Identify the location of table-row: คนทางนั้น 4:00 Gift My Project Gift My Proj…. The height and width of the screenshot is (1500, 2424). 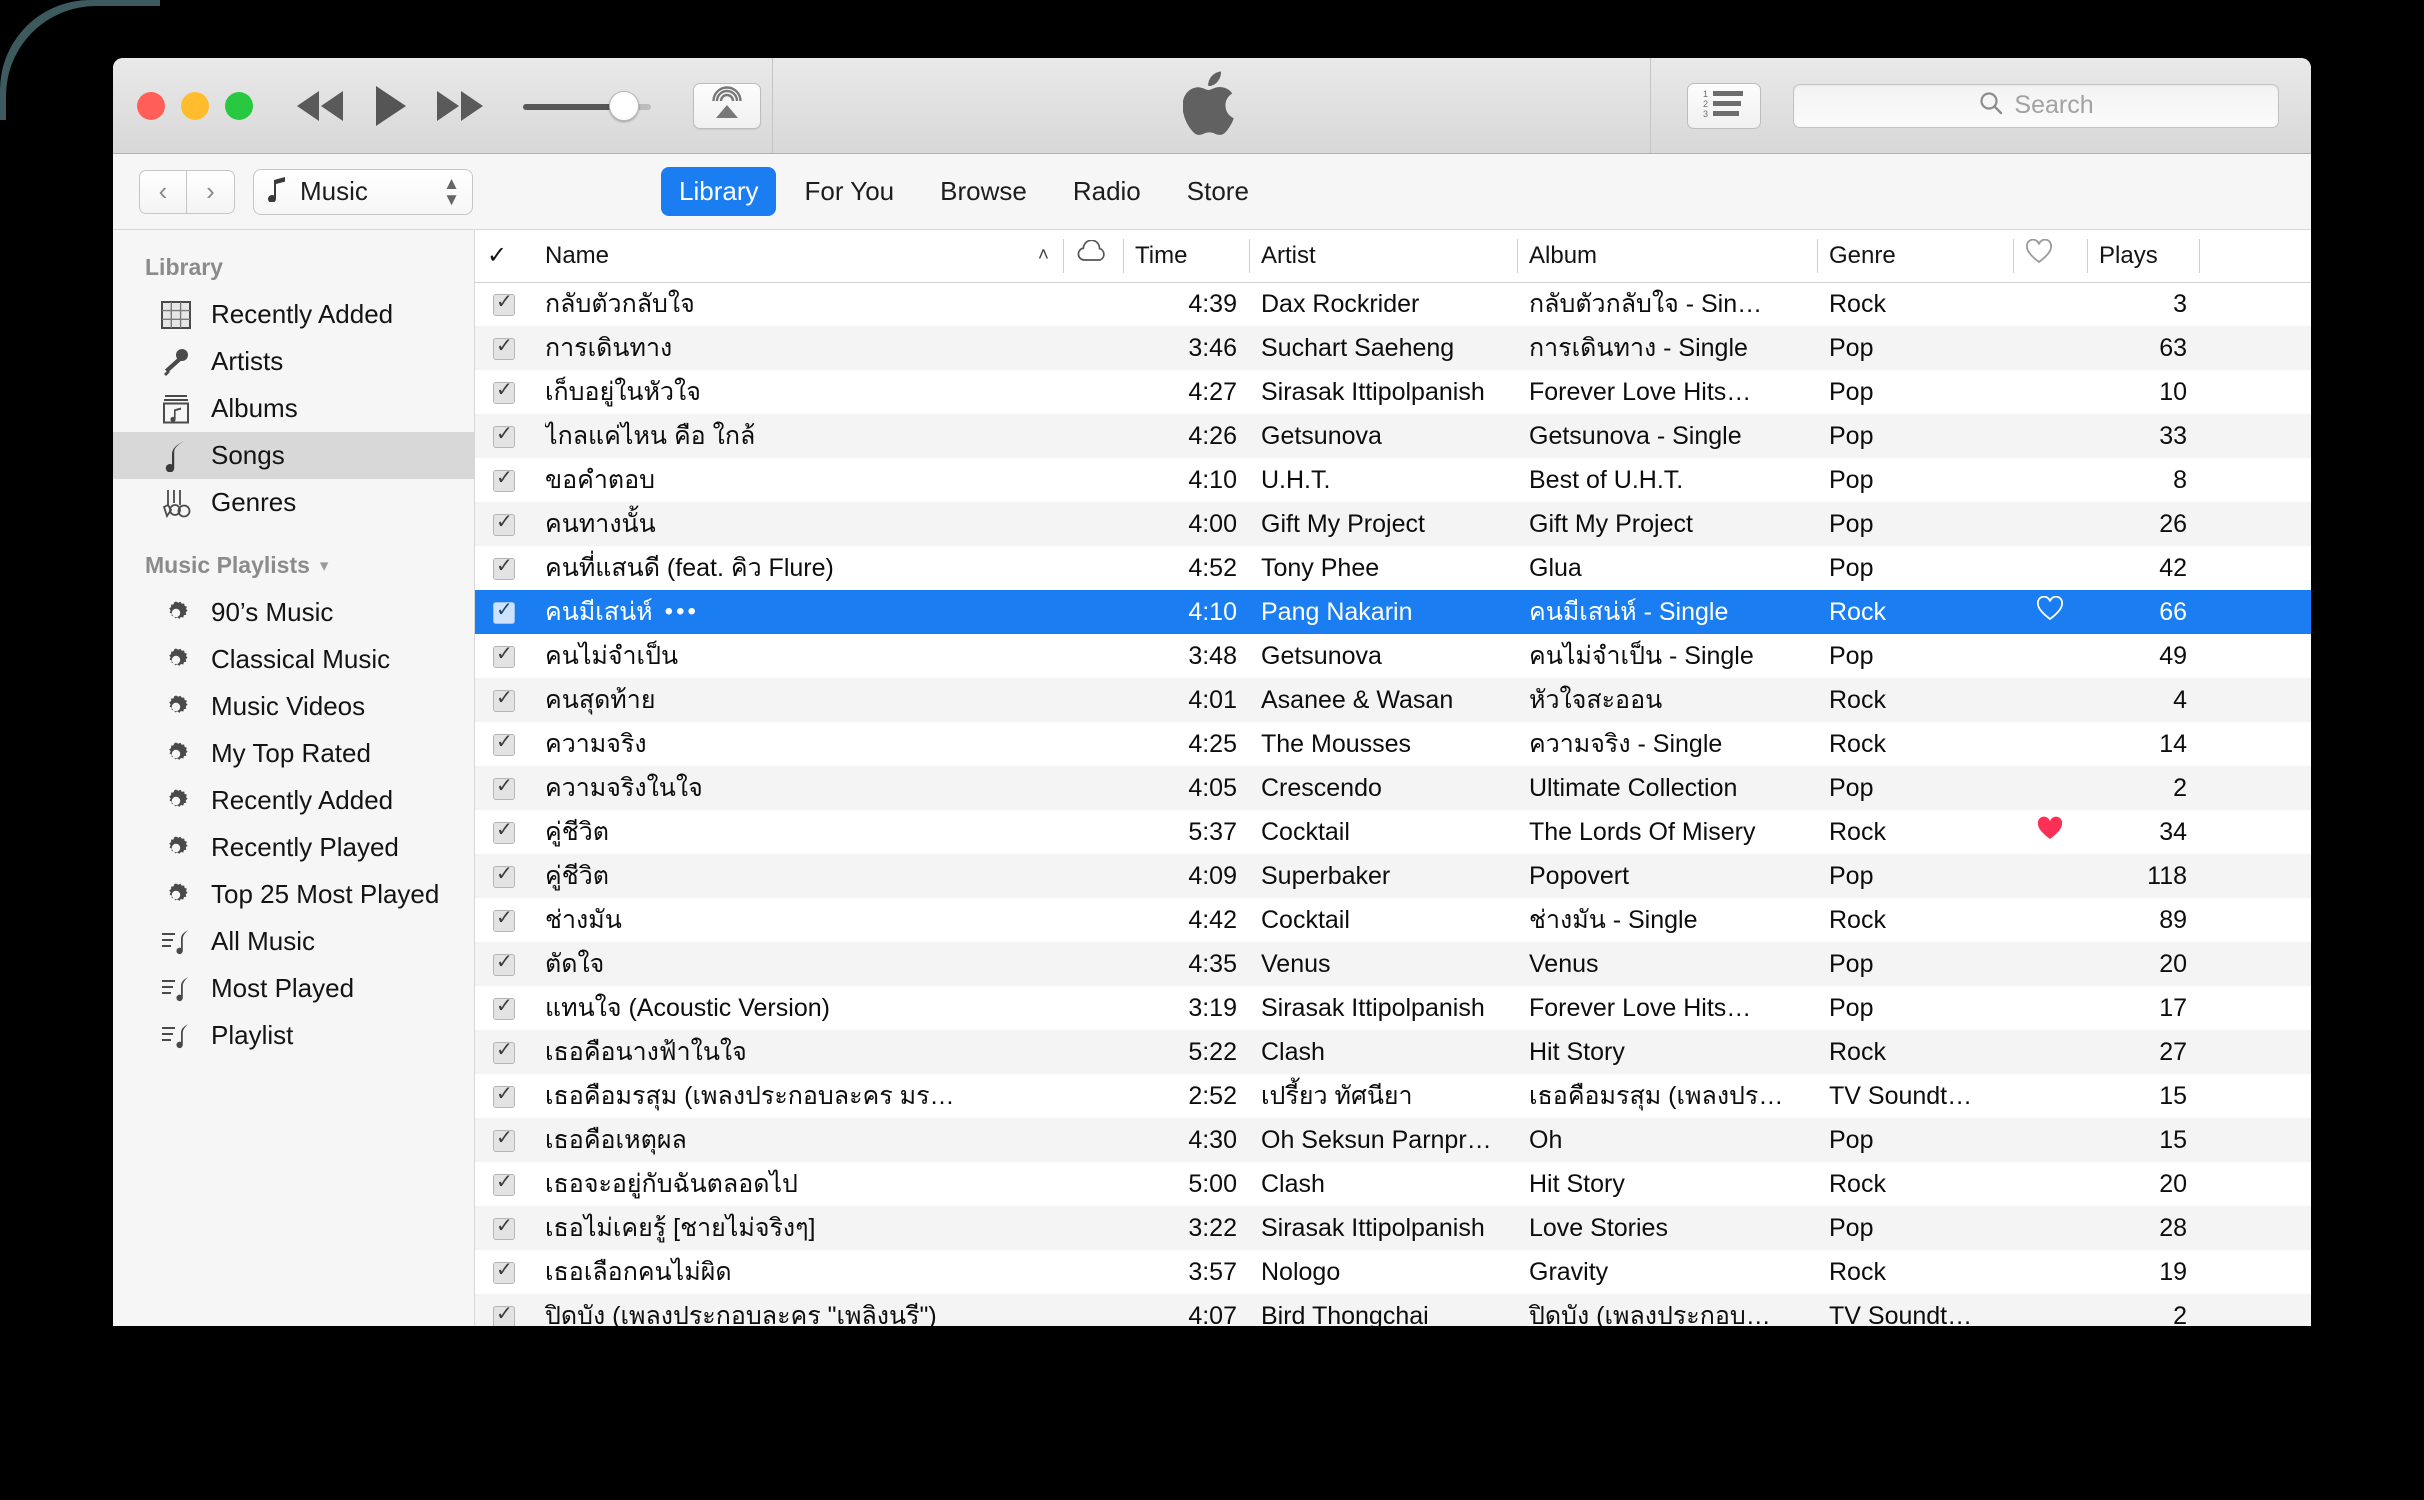
(1393, 524).